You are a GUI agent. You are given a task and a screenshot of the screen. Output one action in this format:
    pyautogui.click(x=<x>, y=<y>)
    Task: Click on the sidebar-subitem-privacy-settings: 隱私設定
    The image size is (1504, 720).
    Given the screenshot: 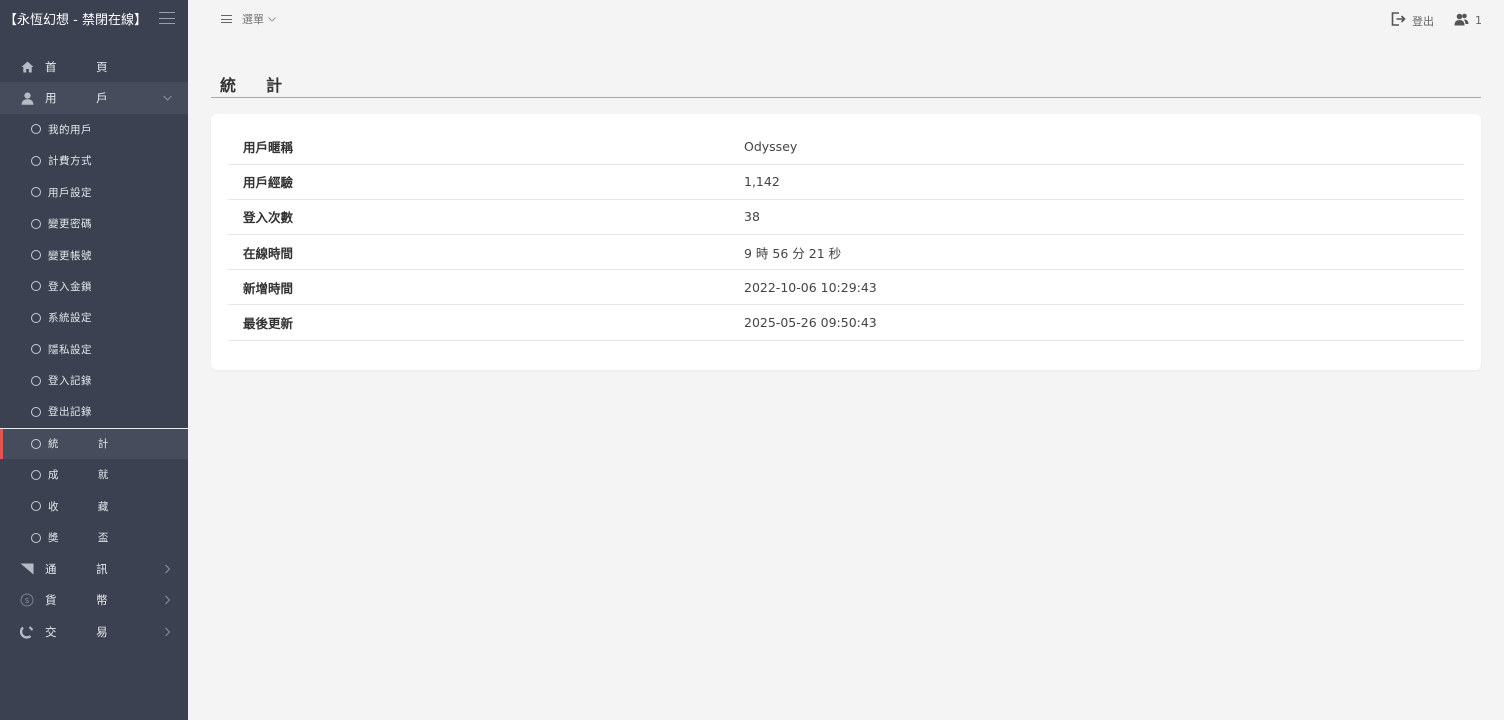 What is the action you would take?
    pyautogui.click(x=94, y=349)
    